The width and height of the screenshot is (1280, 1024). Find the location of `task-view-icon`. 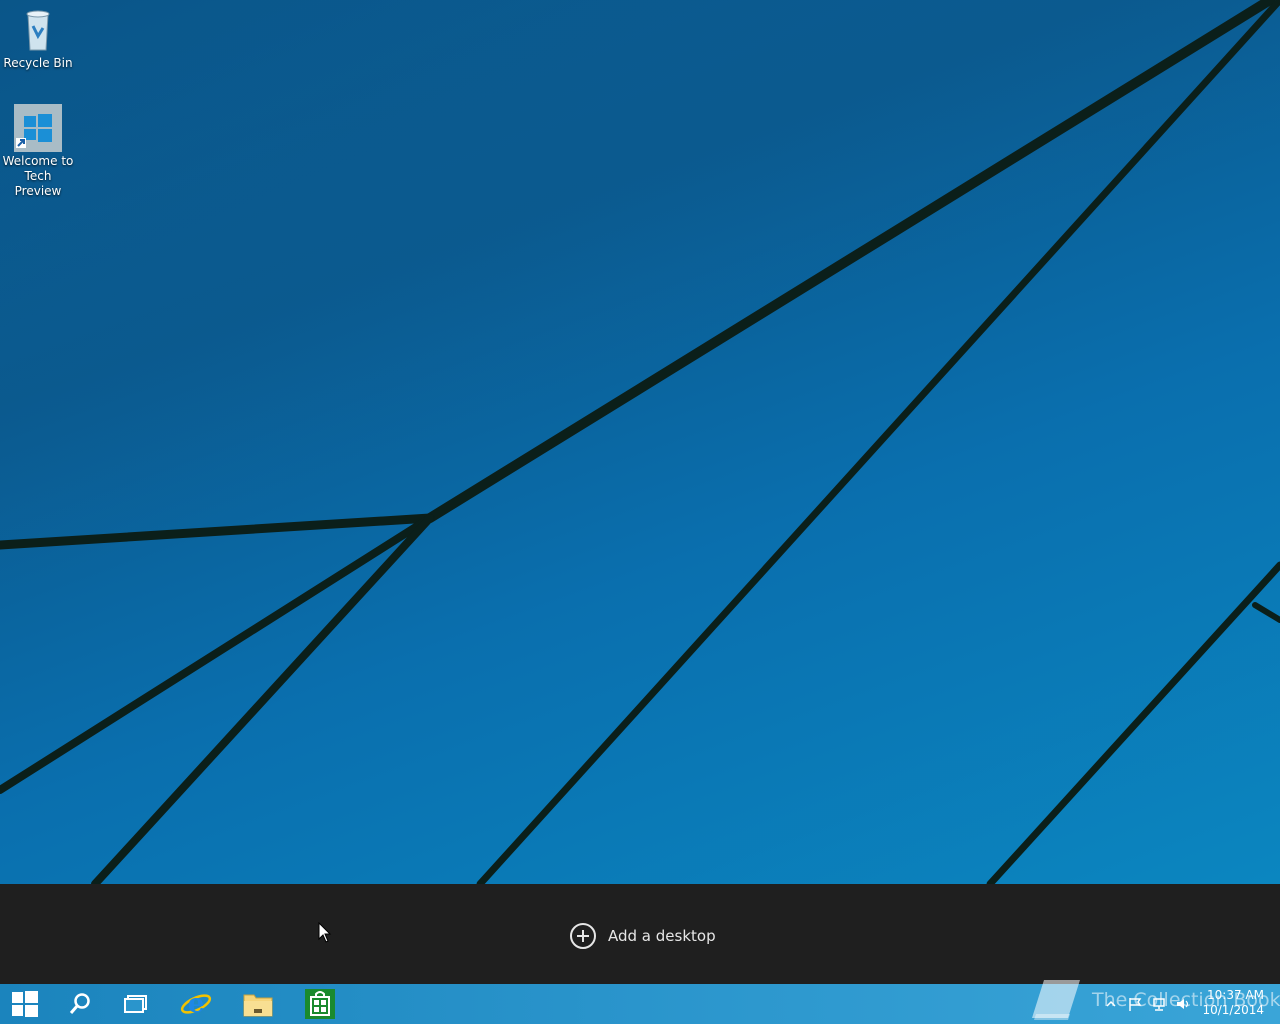

task-view-icon is located at coordinates (135, 1004).